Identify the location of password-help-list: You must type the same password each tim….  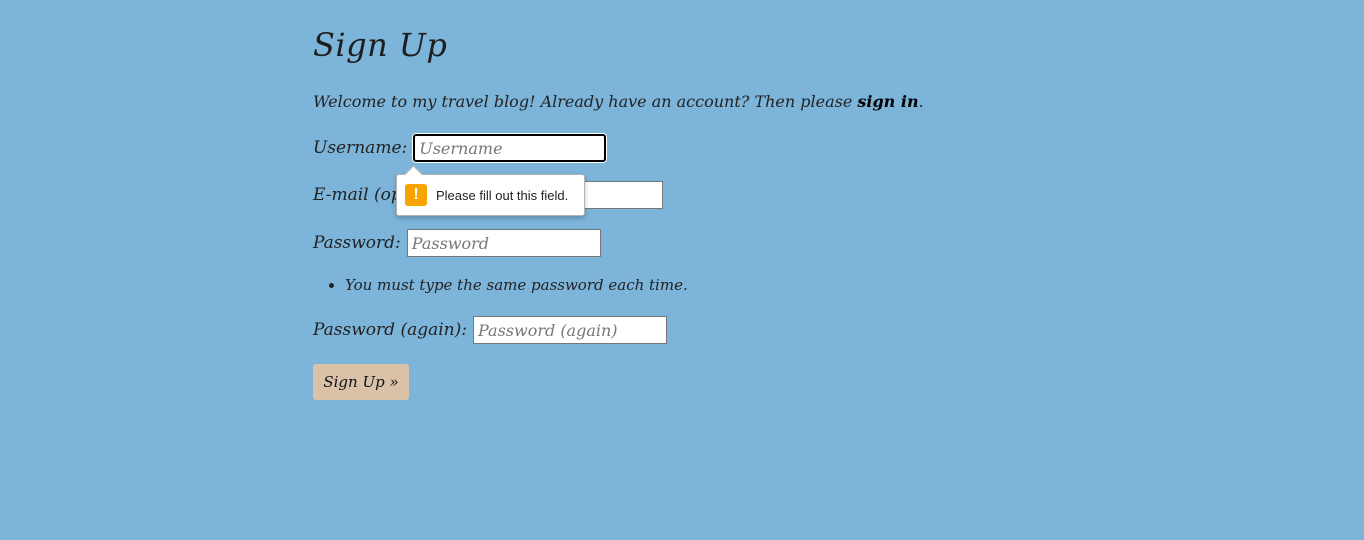
(507, 285).